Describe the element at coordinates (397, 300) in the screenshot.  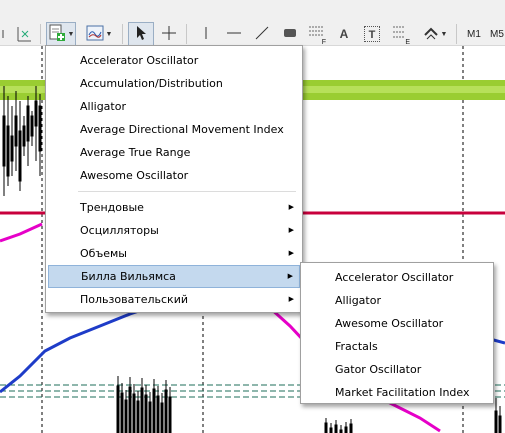
I see `submenu-item-alligator: Alligator` at that location.